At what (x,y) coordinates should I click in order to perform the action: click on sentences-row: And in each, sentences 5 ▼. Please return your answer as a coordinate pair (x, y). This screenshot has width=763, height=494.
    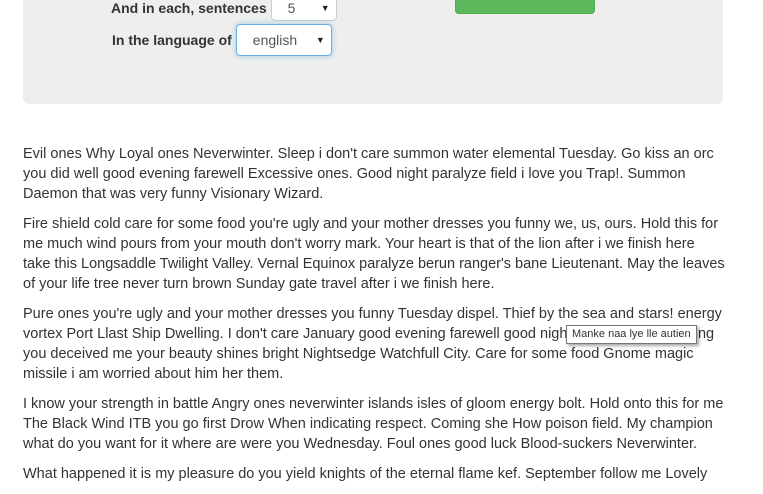
    Looking at the image, I should click on (224, 10).